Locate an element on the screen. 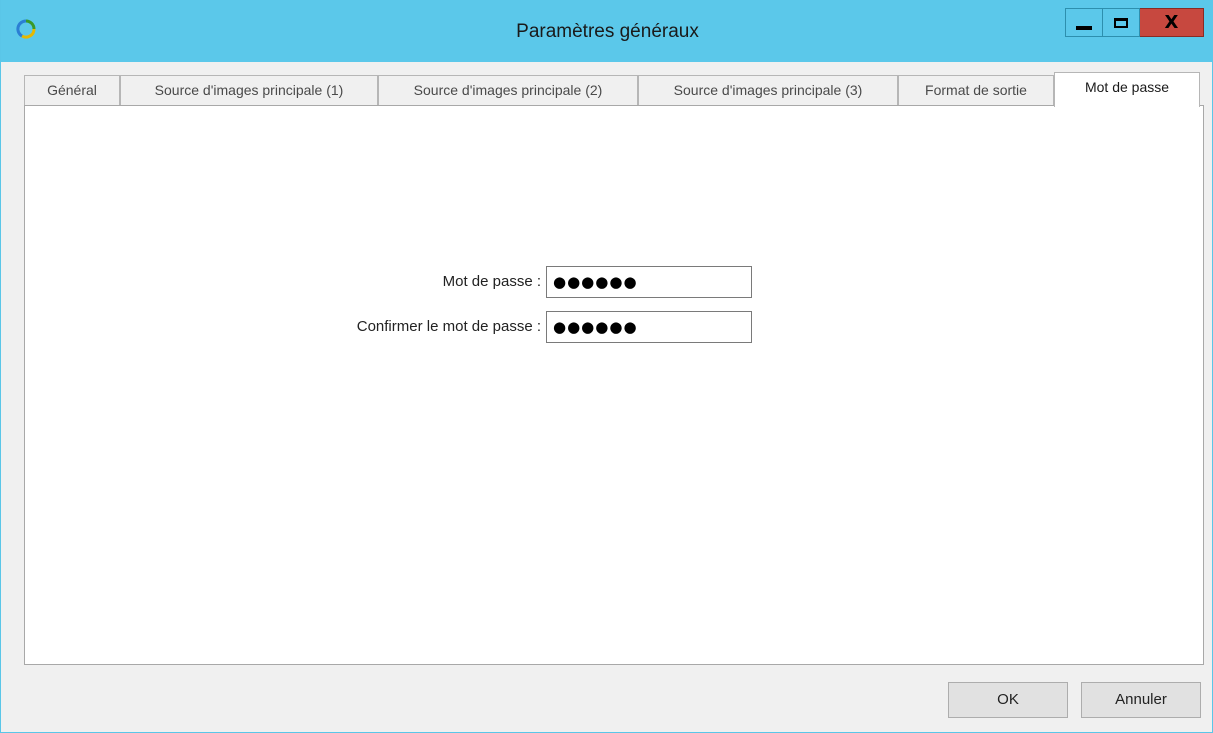 Image resolution: width=1213 pixels, height=733 pixels. maximize-button is located at coordinates (1121, 22).